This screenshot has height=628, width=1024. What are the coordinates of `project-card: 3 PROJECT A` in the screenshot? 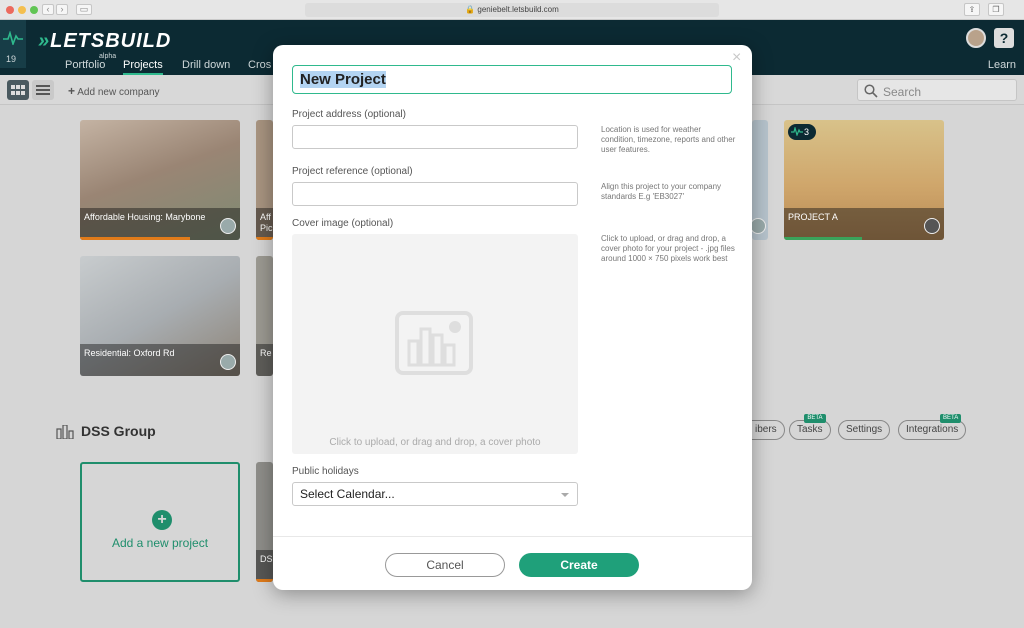 It's located at (864, 180).